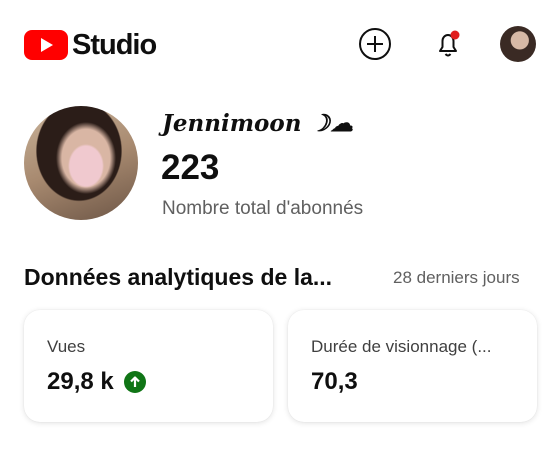  What do you see at coordinates (66, 346) in the screenshot?
I see `views-label: Vues` at bounding box center [66, 346].